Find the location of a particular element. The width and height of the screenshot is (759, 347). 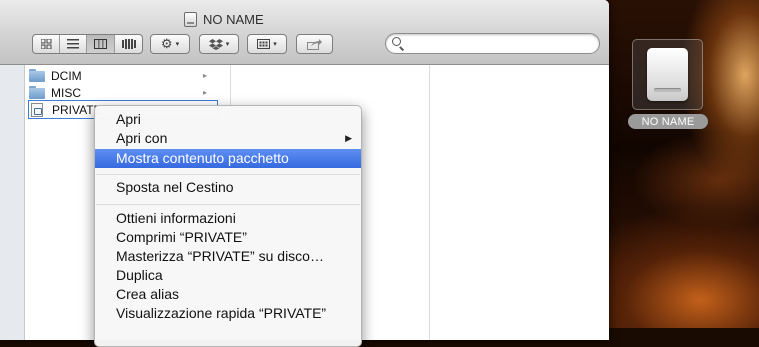

arrange-icon is located at coordinates (264, 44).